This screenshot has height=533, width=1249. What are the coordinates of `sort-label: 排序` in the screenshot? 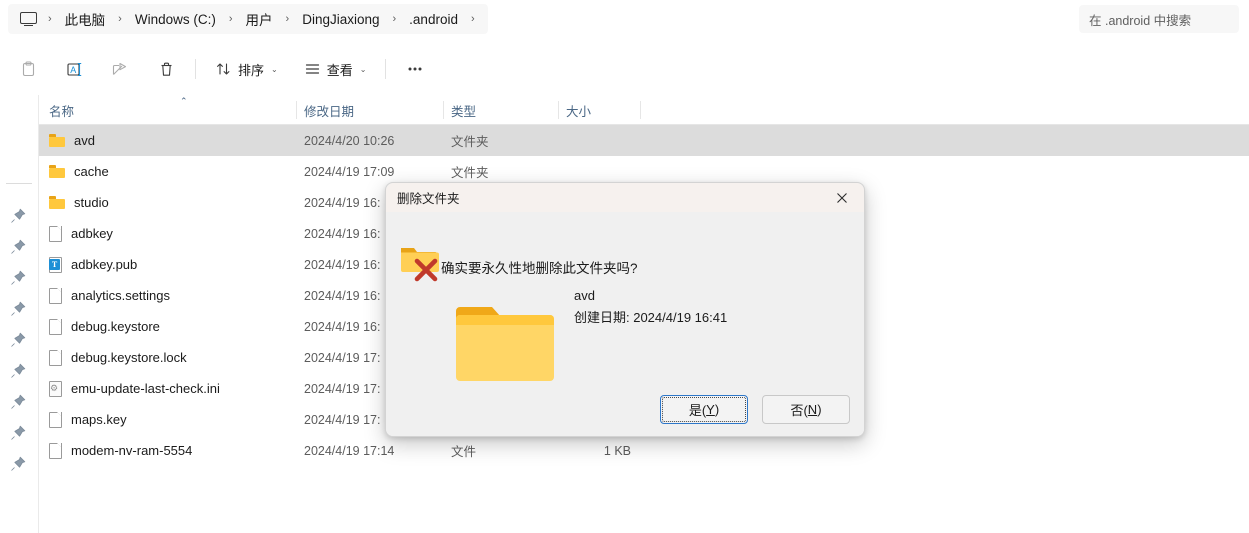 It's located at (251, 70).